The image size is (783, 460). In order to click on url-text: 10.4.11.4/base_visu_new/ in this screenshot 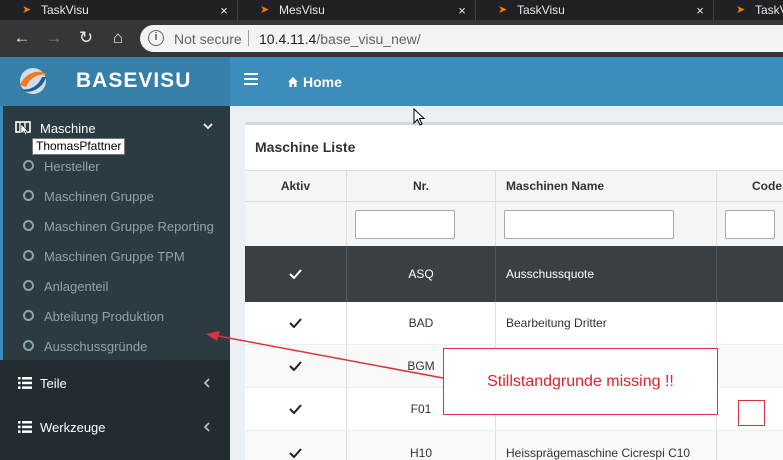, I will do `click(340, 39)`.